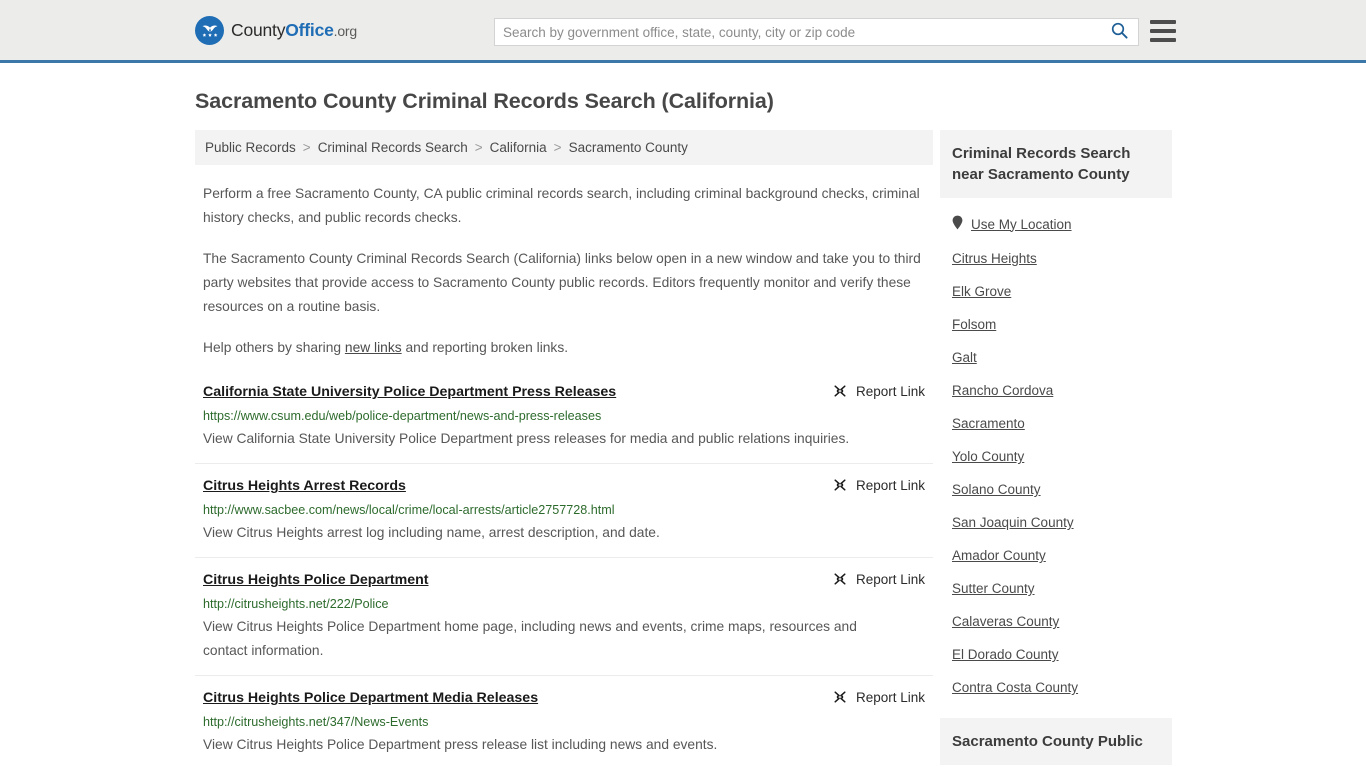 This screenshot has height=768, width=1366. Describe the element at coordinates (258, 29) in the screenshot. I see `logo-text-county: County` at that location.